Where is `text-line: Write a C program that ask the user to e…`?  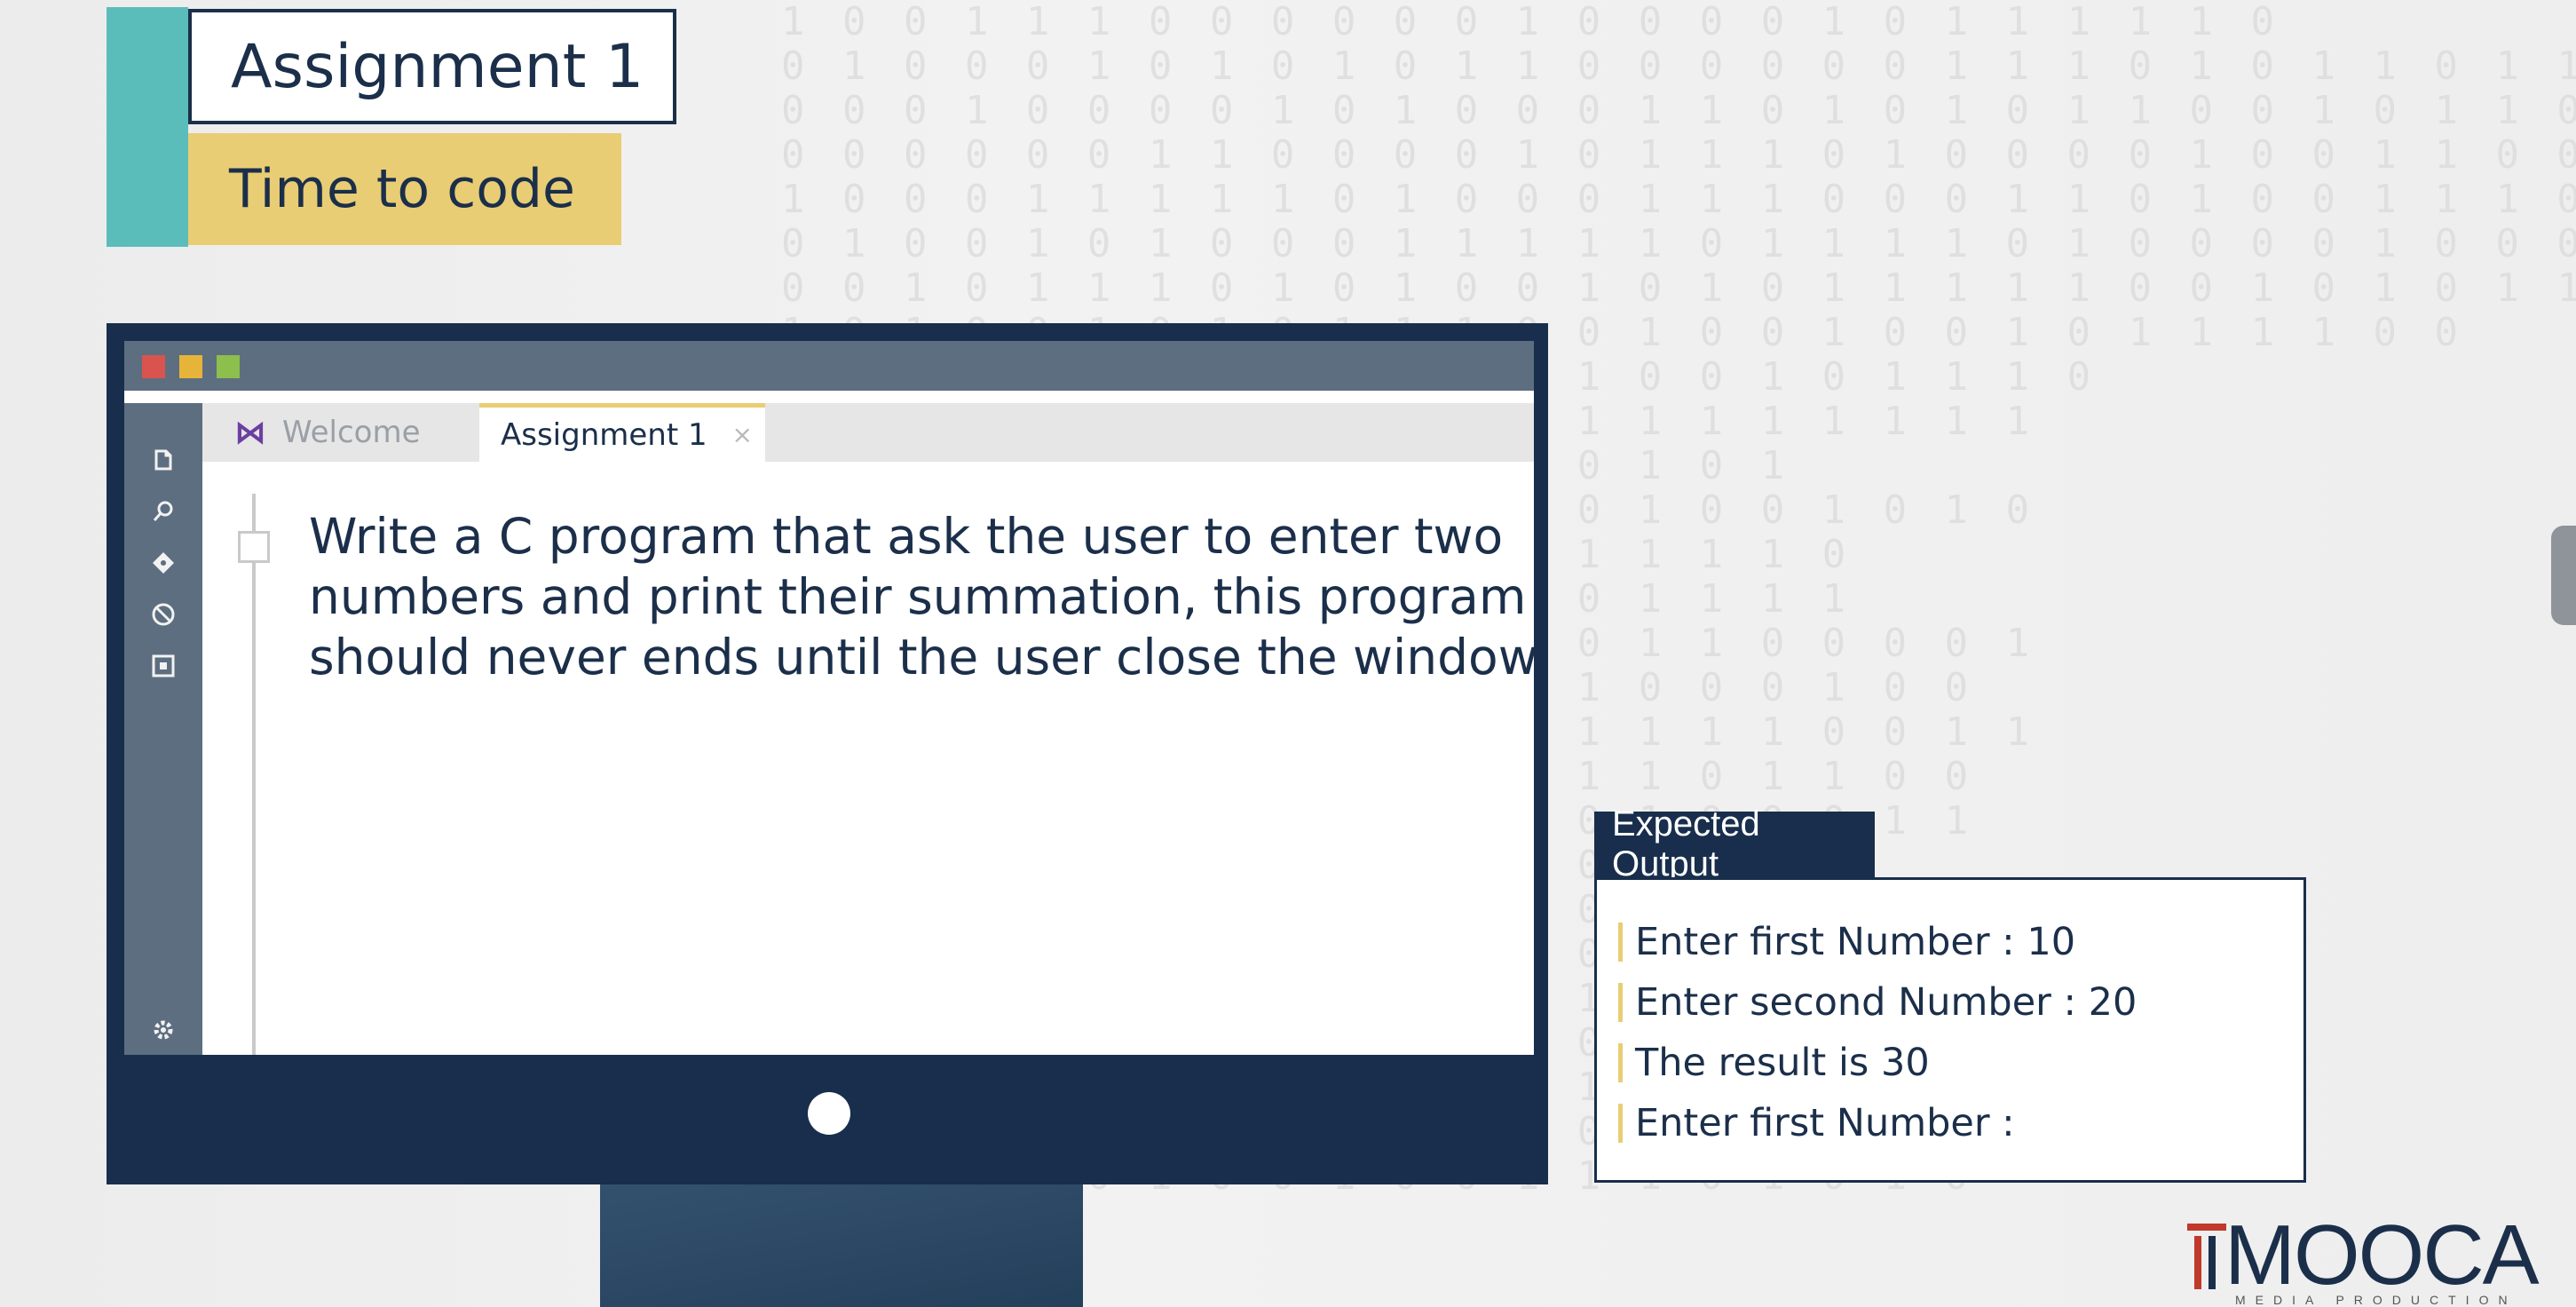 text-line: Write a C program that ask the user to e… is located at coordinates (906, 537).